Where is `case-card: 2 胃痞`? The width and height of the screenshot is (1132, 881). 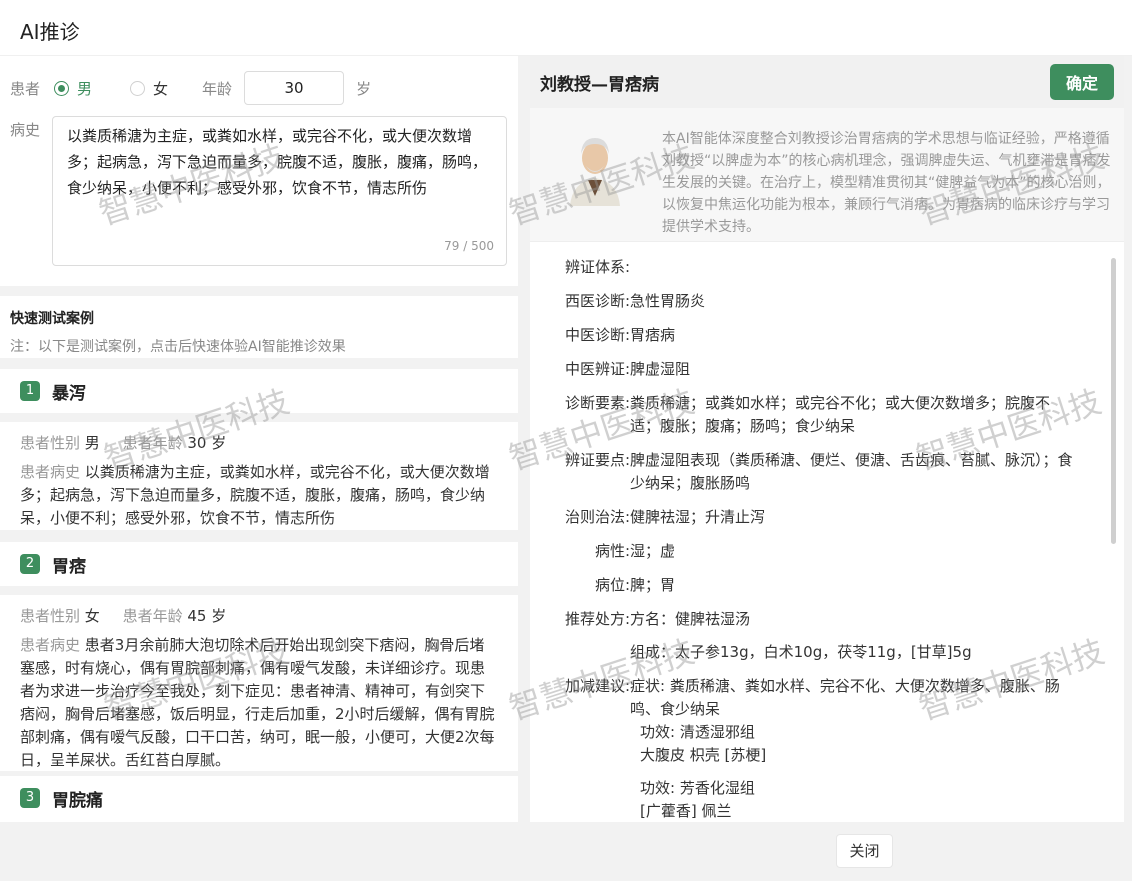
case-card: 2 胃痞 is located at coordinates (259, 564).